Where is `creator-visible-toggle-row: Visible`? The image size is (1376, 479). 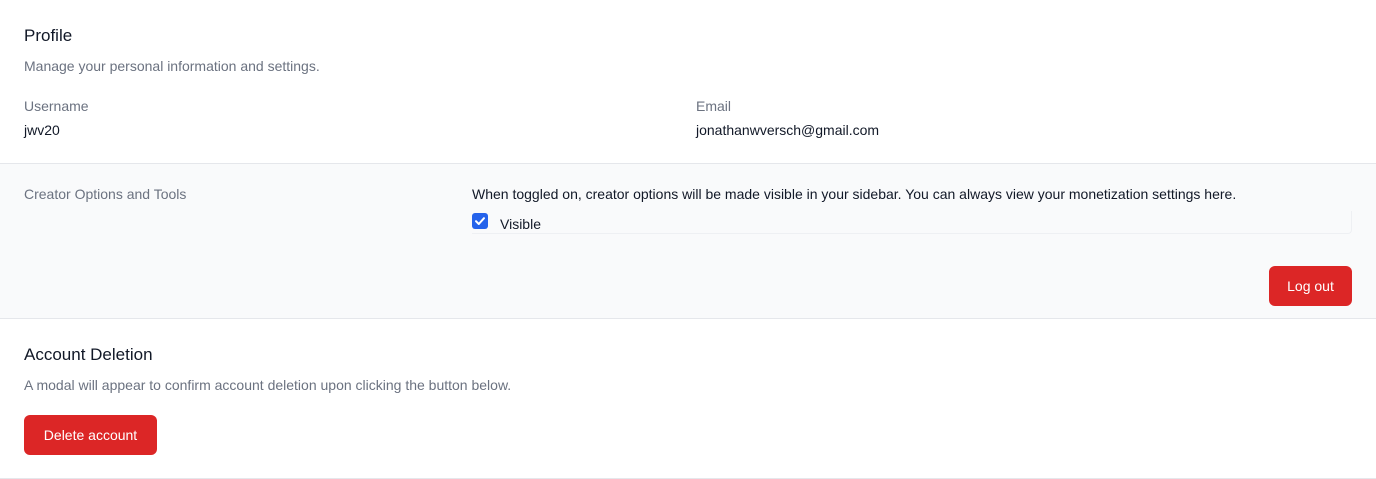
creator-visible-toggle-row: Visible is located at coordinates (912, 222).